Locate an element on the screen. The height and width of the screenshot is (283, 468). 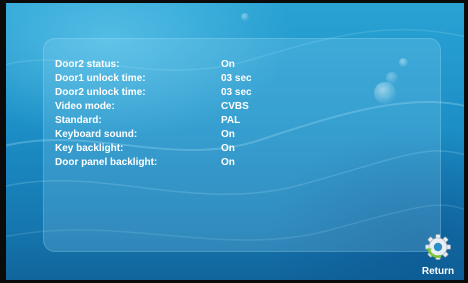
return-button: Return is located at coordinates (438, 255).